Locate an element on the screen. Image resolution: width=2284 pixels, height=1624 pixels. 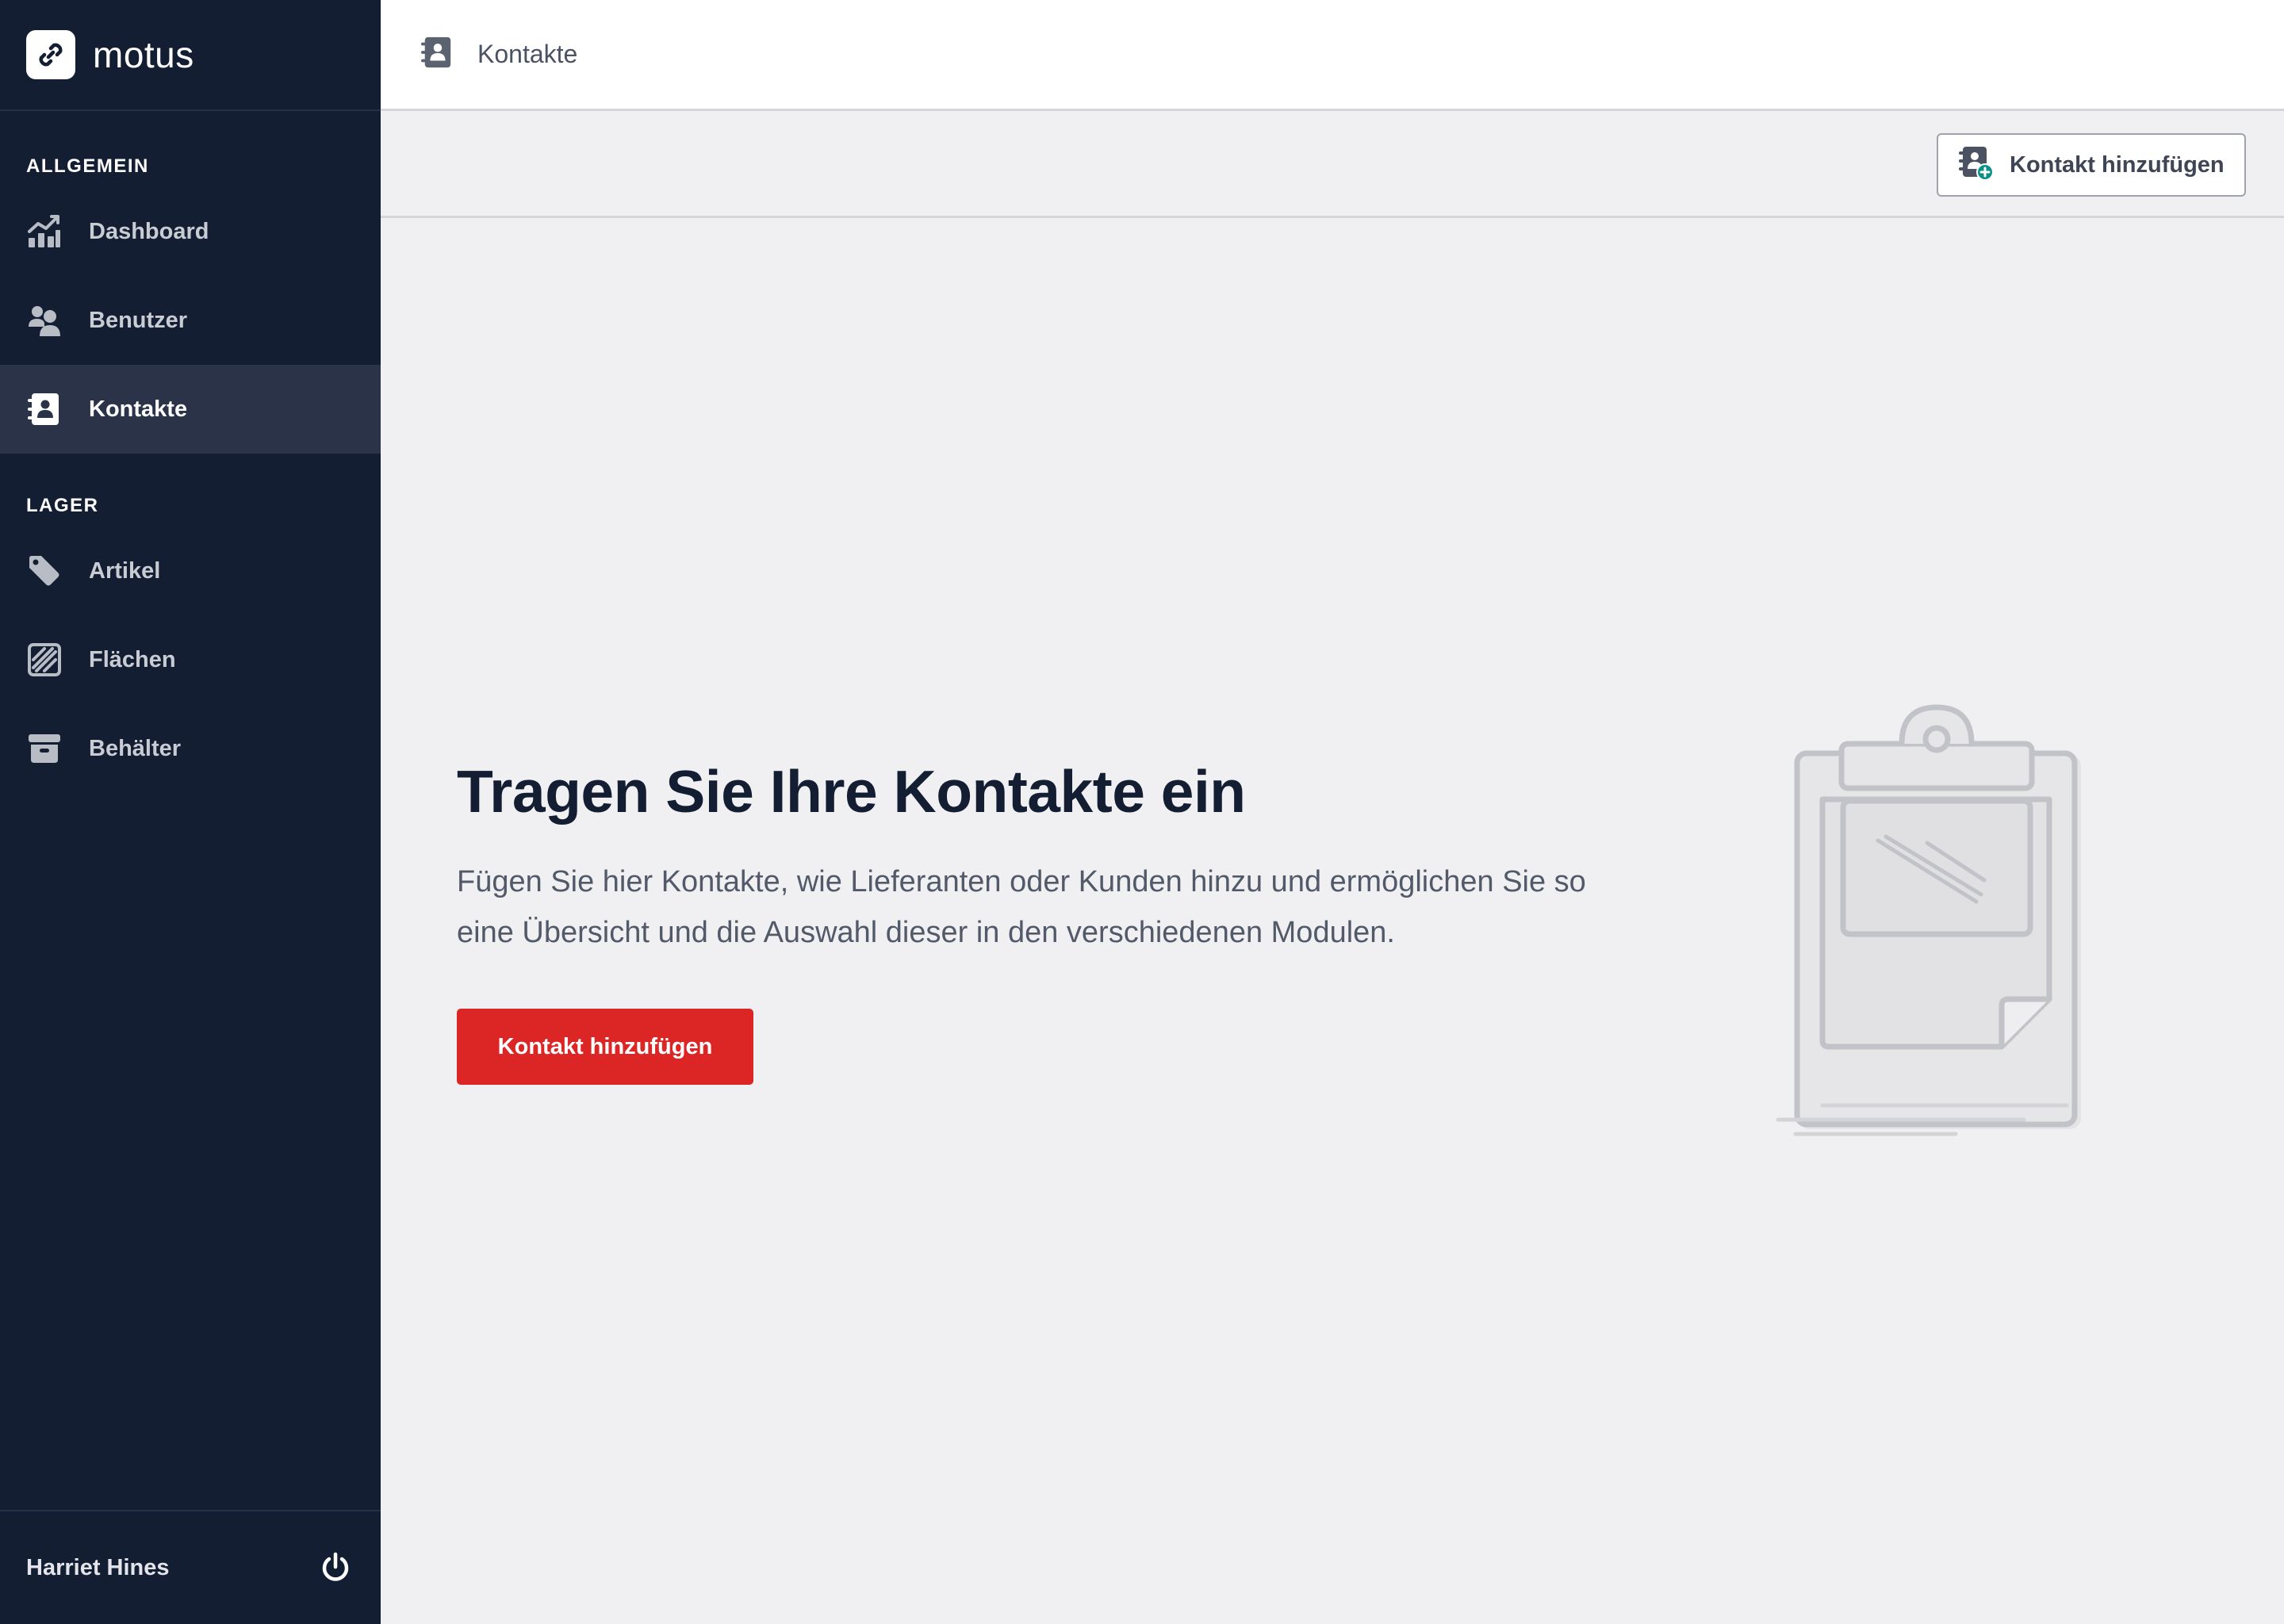
sidebar-item-behaelter: Behälter is located at coordinates (190, 748).